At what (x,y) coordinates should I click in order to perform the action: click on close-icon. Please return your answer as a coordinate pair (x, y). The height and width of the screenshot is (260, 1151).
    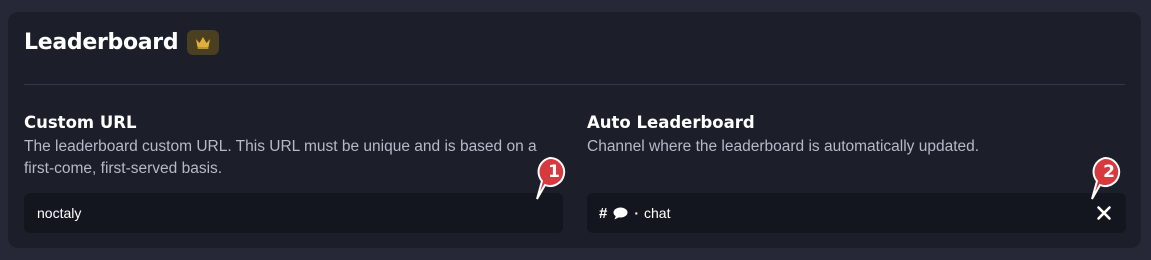
    Looking at the image, I should click on (1104, 213).